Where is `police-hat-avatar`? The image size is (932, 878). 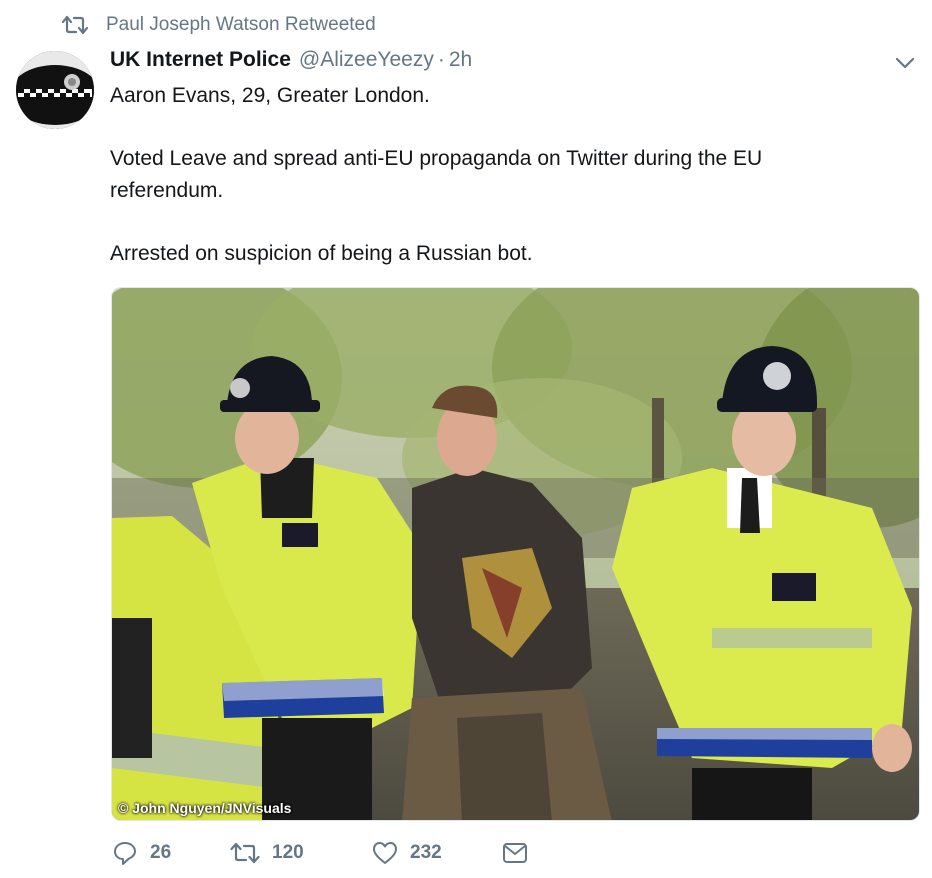
police-hat-avatar is located at coordinates (55, 90).